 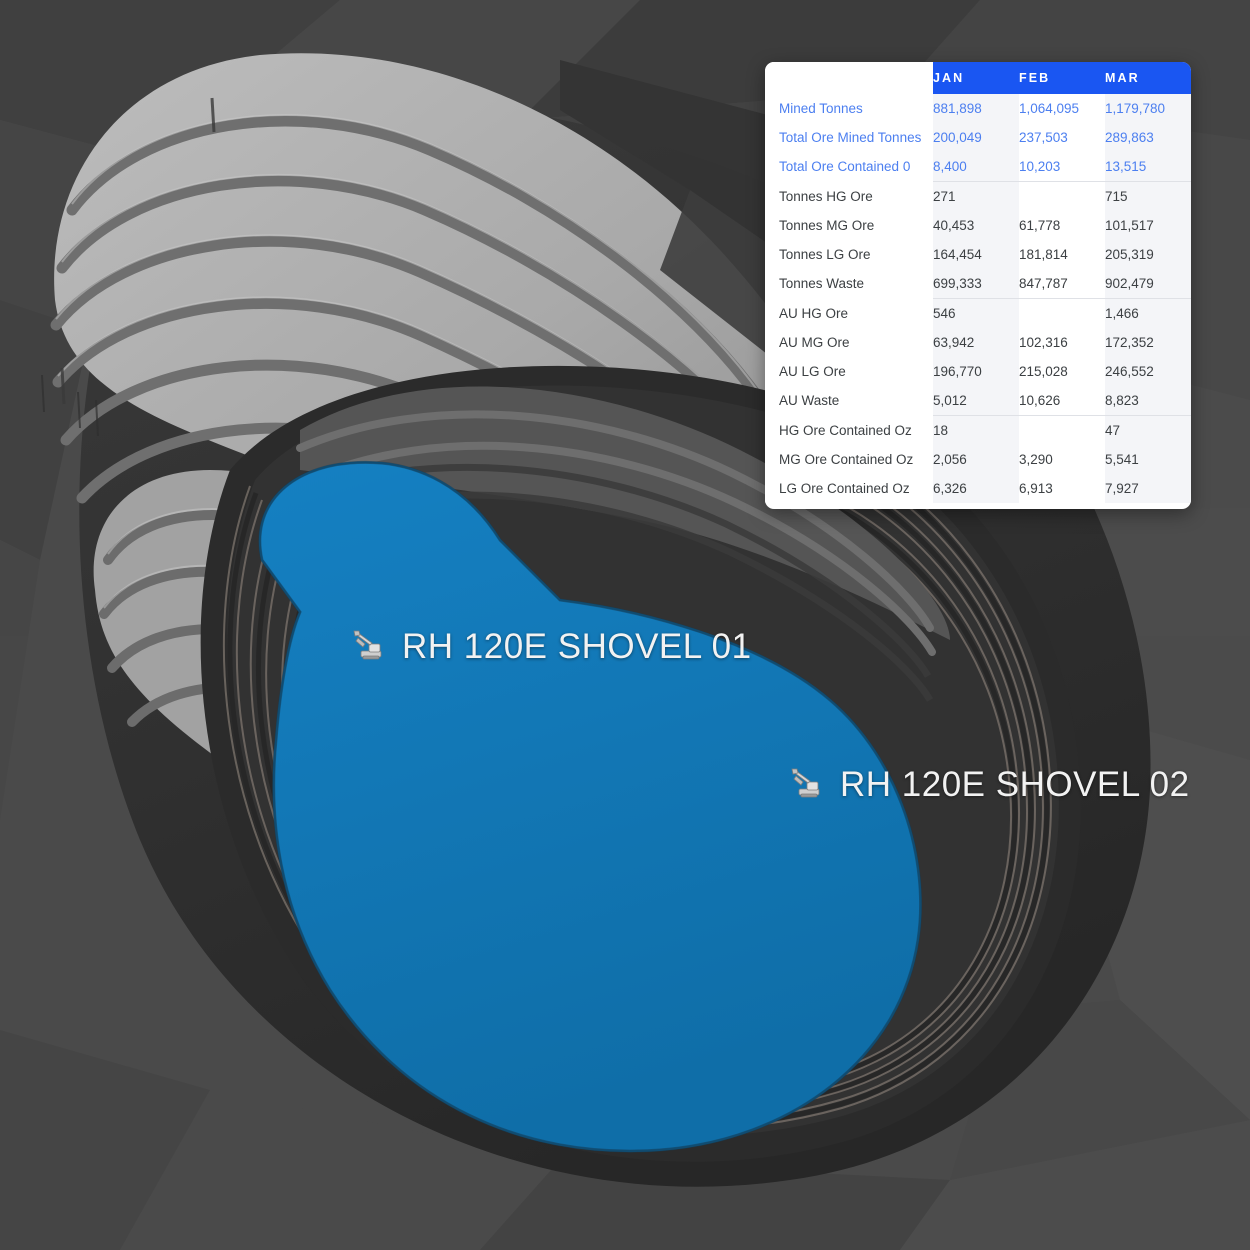 What do you see at coordinates (849, 401) in the screenshot?
I see `row-label: AU Waste` at bounding box center [849, 401].